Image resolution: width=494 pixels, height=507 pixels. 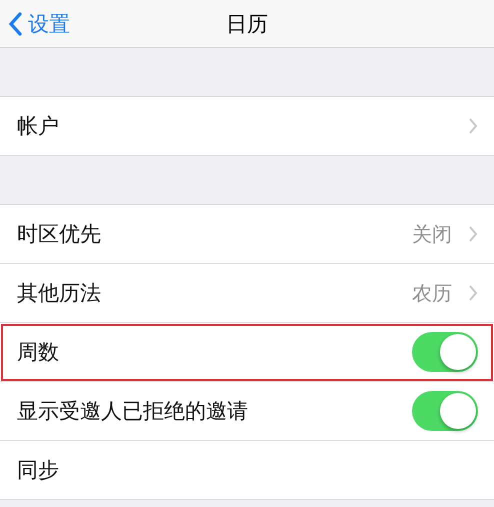 What do you see at coordinates (35, 24) in the screenshot?
I see `back-button: 设置` at bounding box center [35, 24].